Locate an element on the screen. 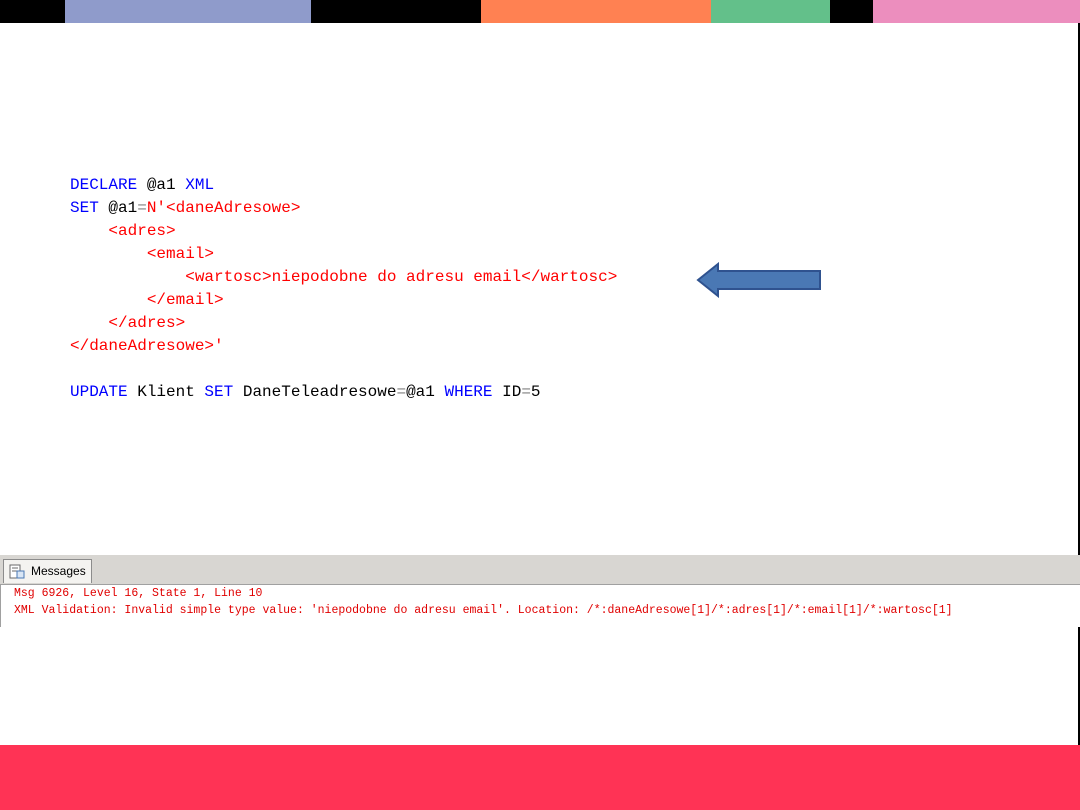  messages-tab-bar: Messages is located at coordinates (540, 570).